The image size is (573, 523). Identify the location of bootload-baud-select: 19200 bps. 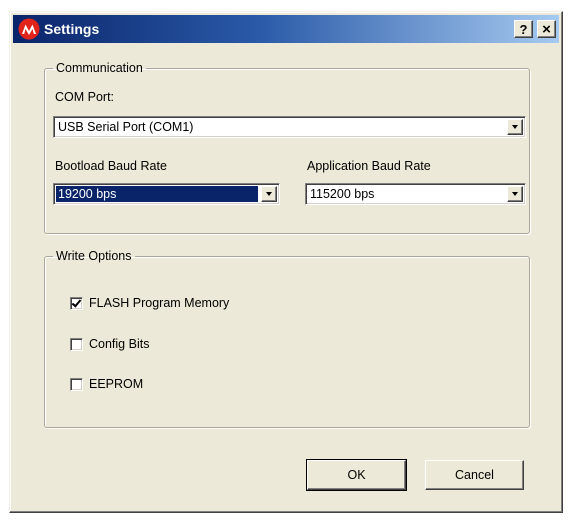
(166, 194).